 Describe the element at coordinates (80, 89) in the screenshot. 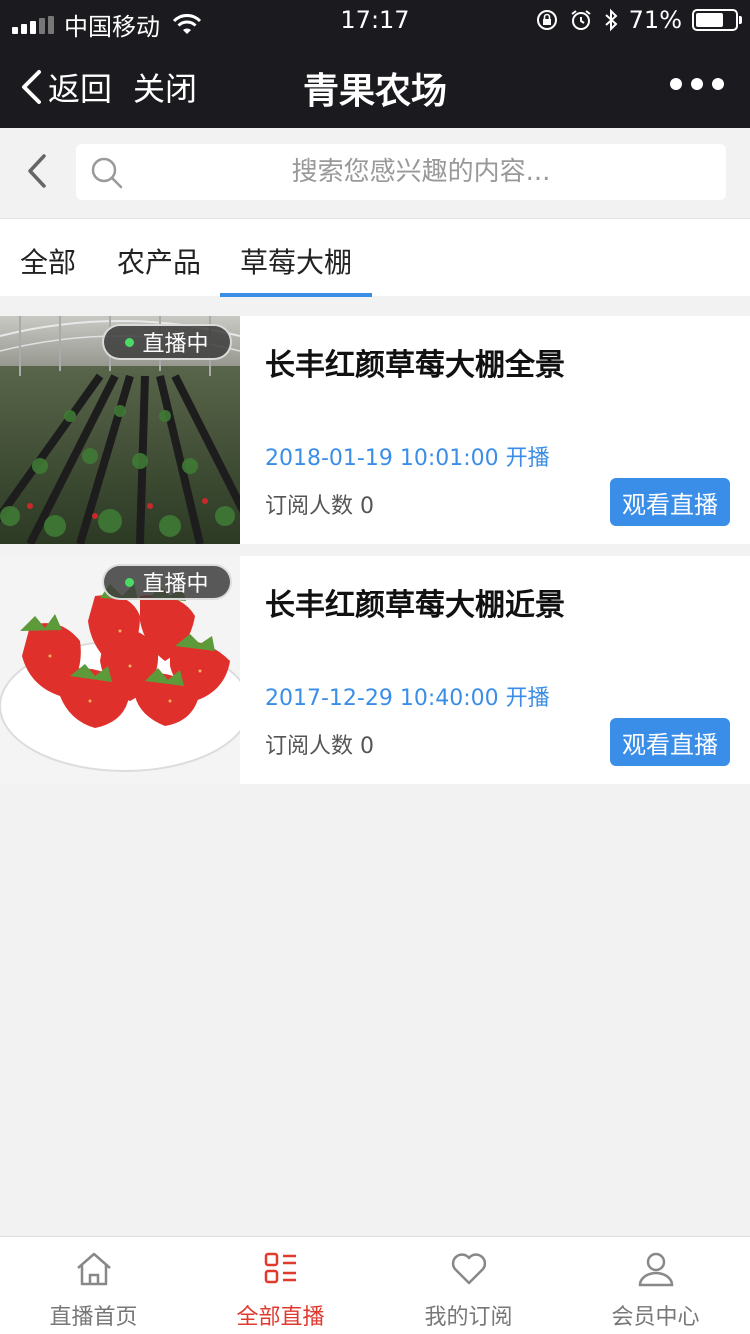

I see `back-label: 返回` at that location.